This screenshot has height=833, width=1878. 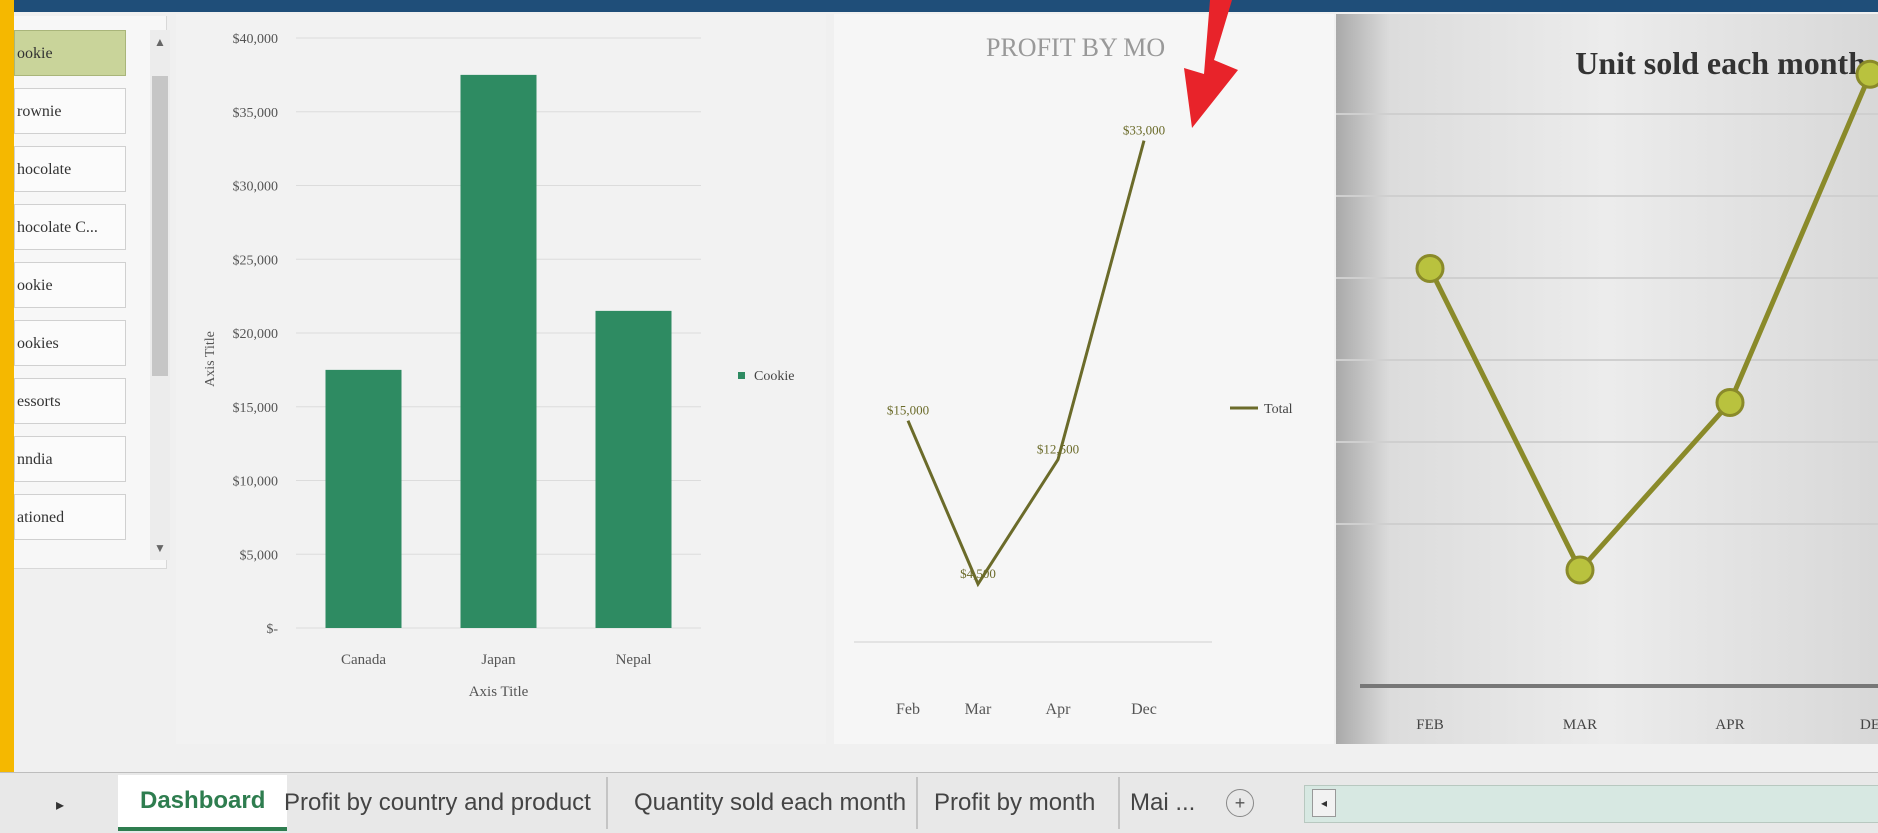 What do you see at coordinates (70, 169) in the screenshot?
I see `slicer-item: hocolate` at bounding box center [70, 169].